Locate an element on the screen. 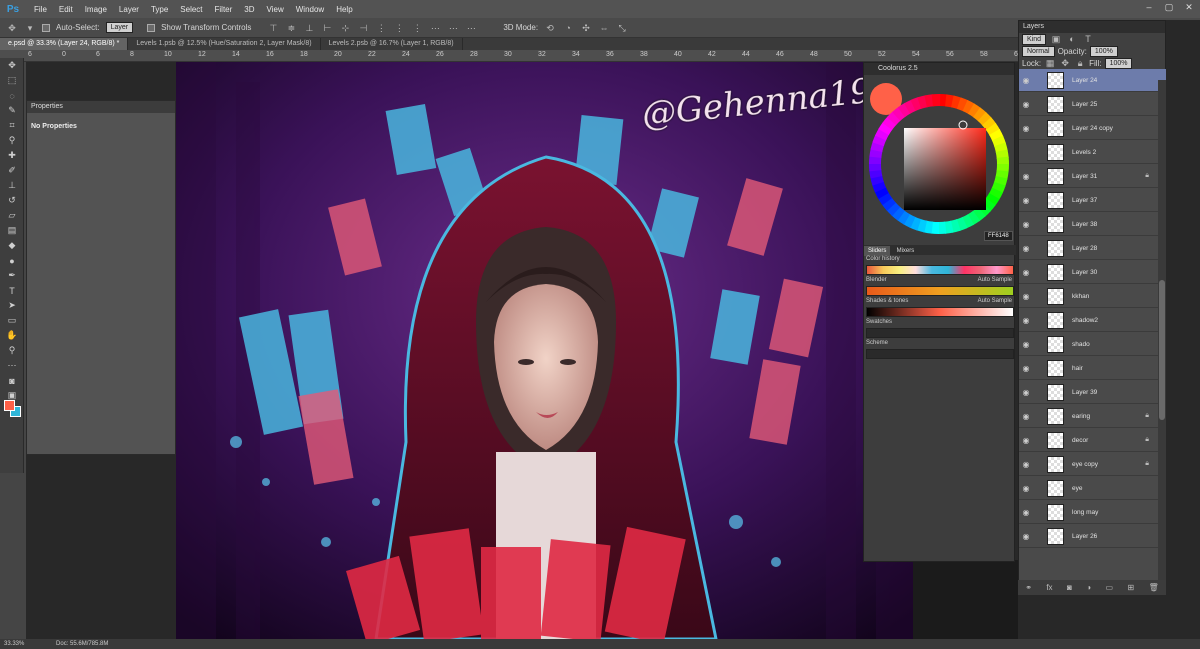  healing-icon: ✚ is located at coordinates (12, 155).